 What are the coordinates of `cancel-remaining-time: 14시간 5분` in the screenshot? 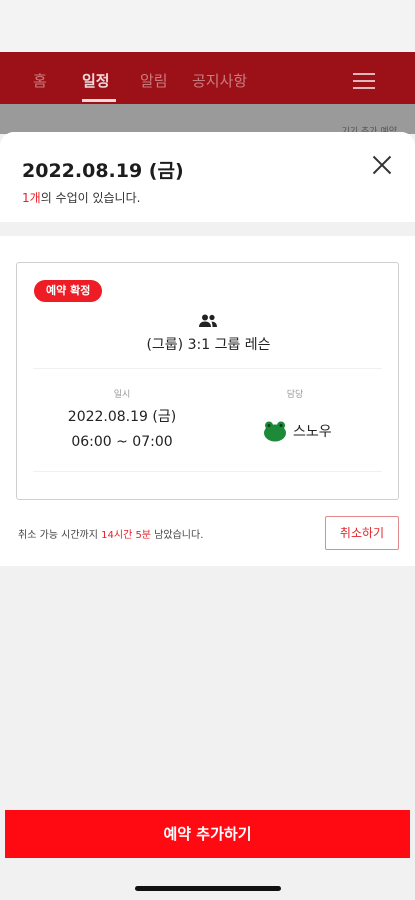 It's located at (126, 535).